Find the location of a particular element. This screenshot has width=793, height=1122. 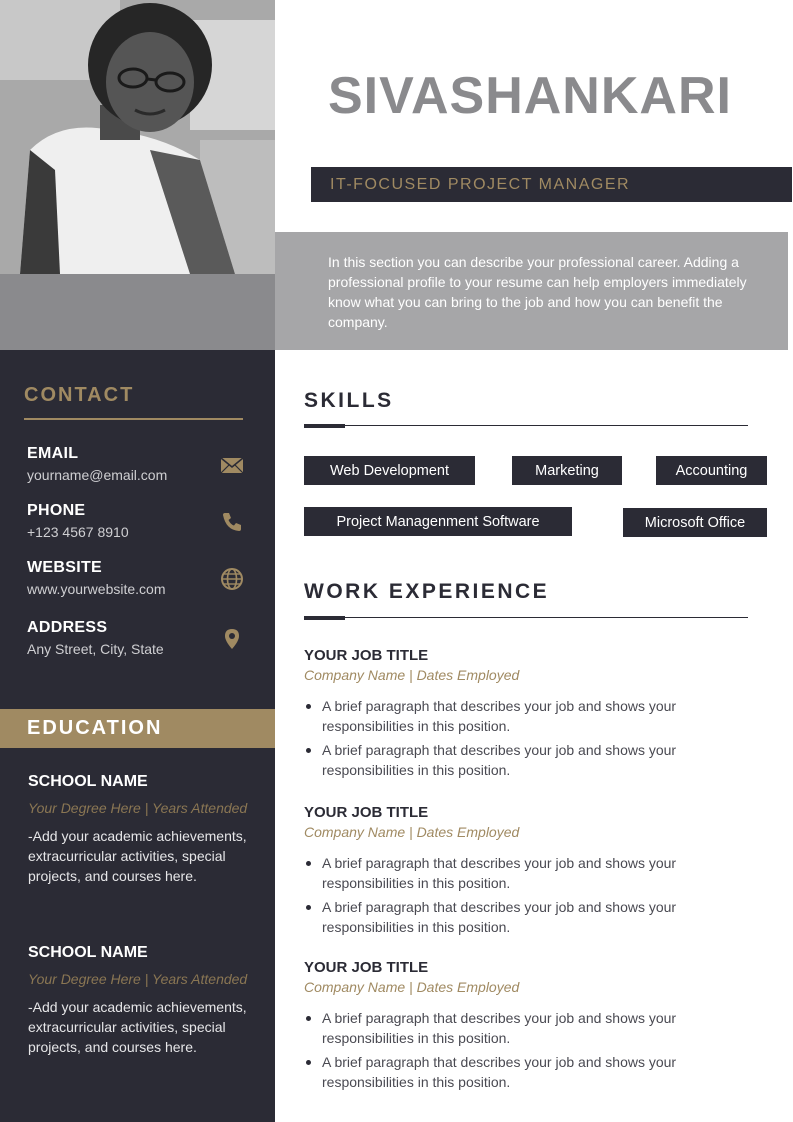

skills-divider is located at coordinates (526, 425).